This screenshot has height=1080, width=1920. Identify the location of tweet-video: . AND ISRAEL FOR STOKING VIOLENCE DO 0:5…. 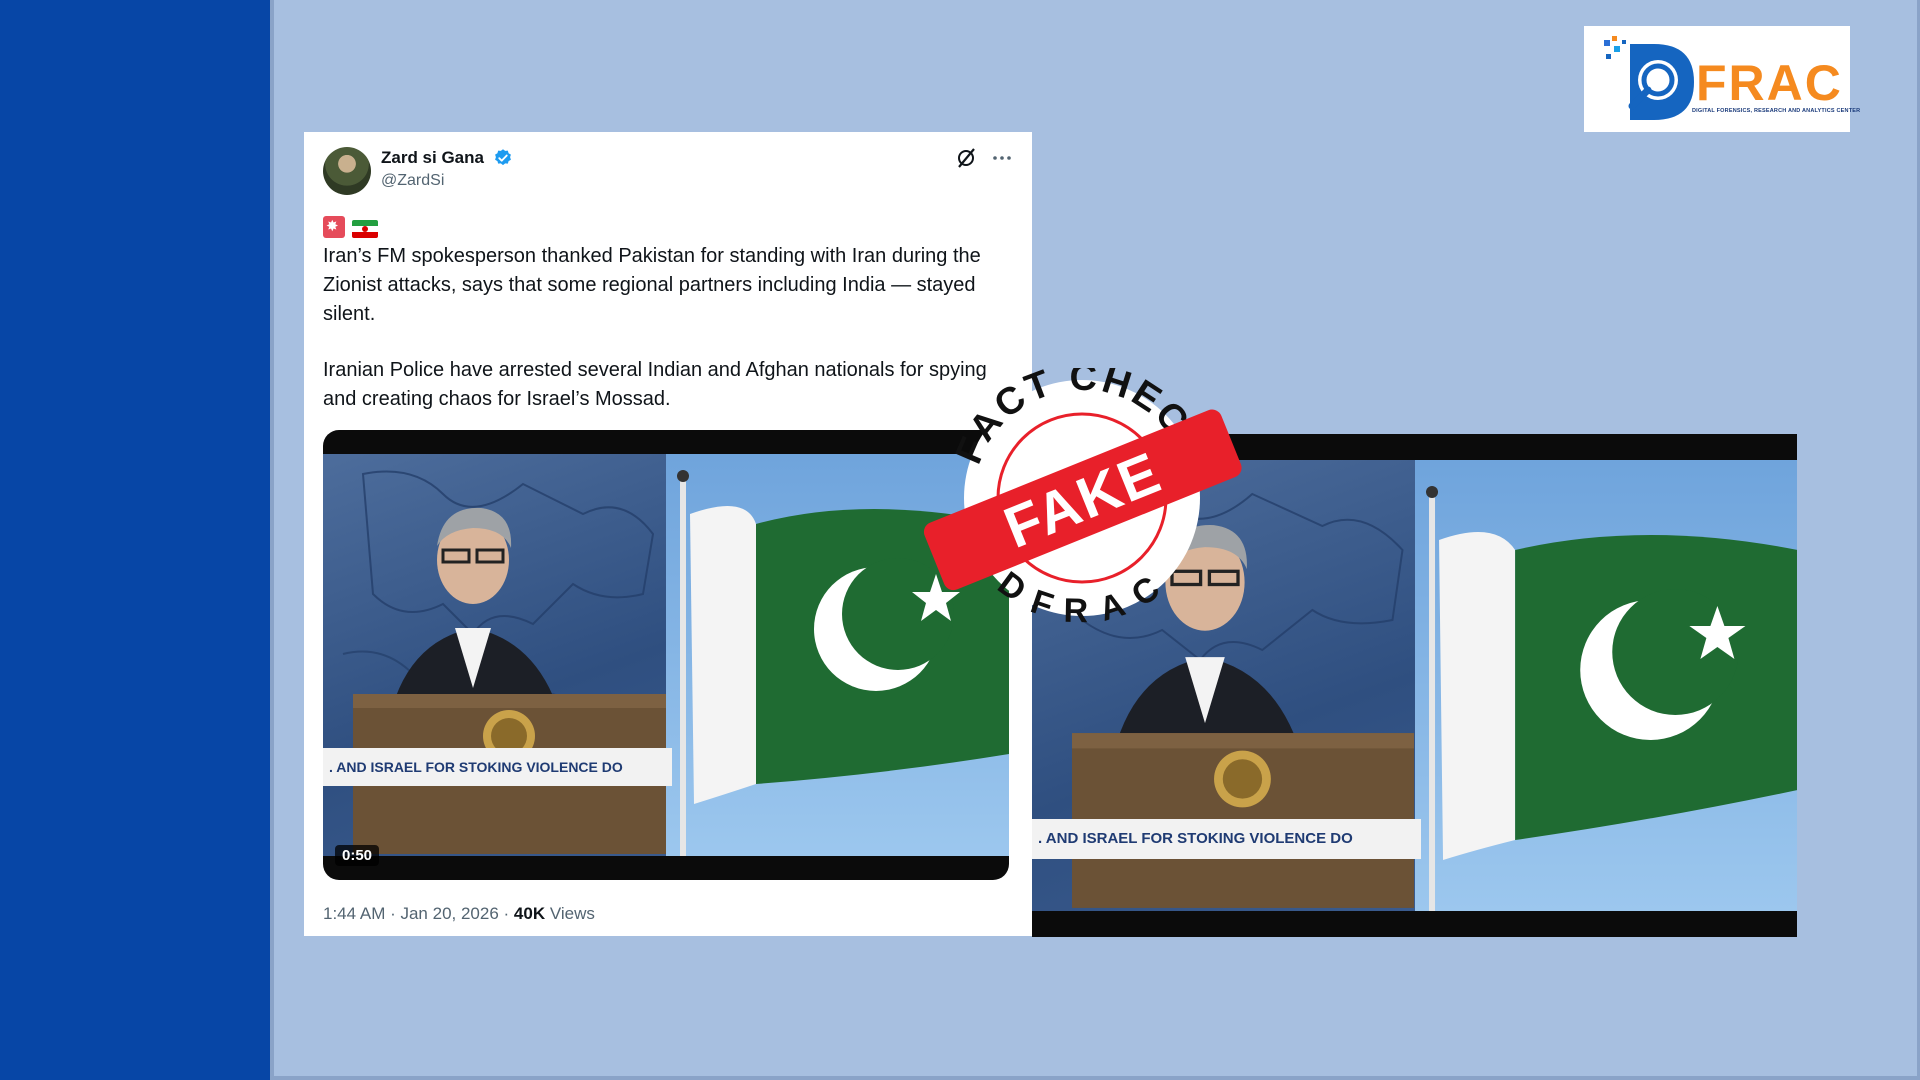
(666, 655).